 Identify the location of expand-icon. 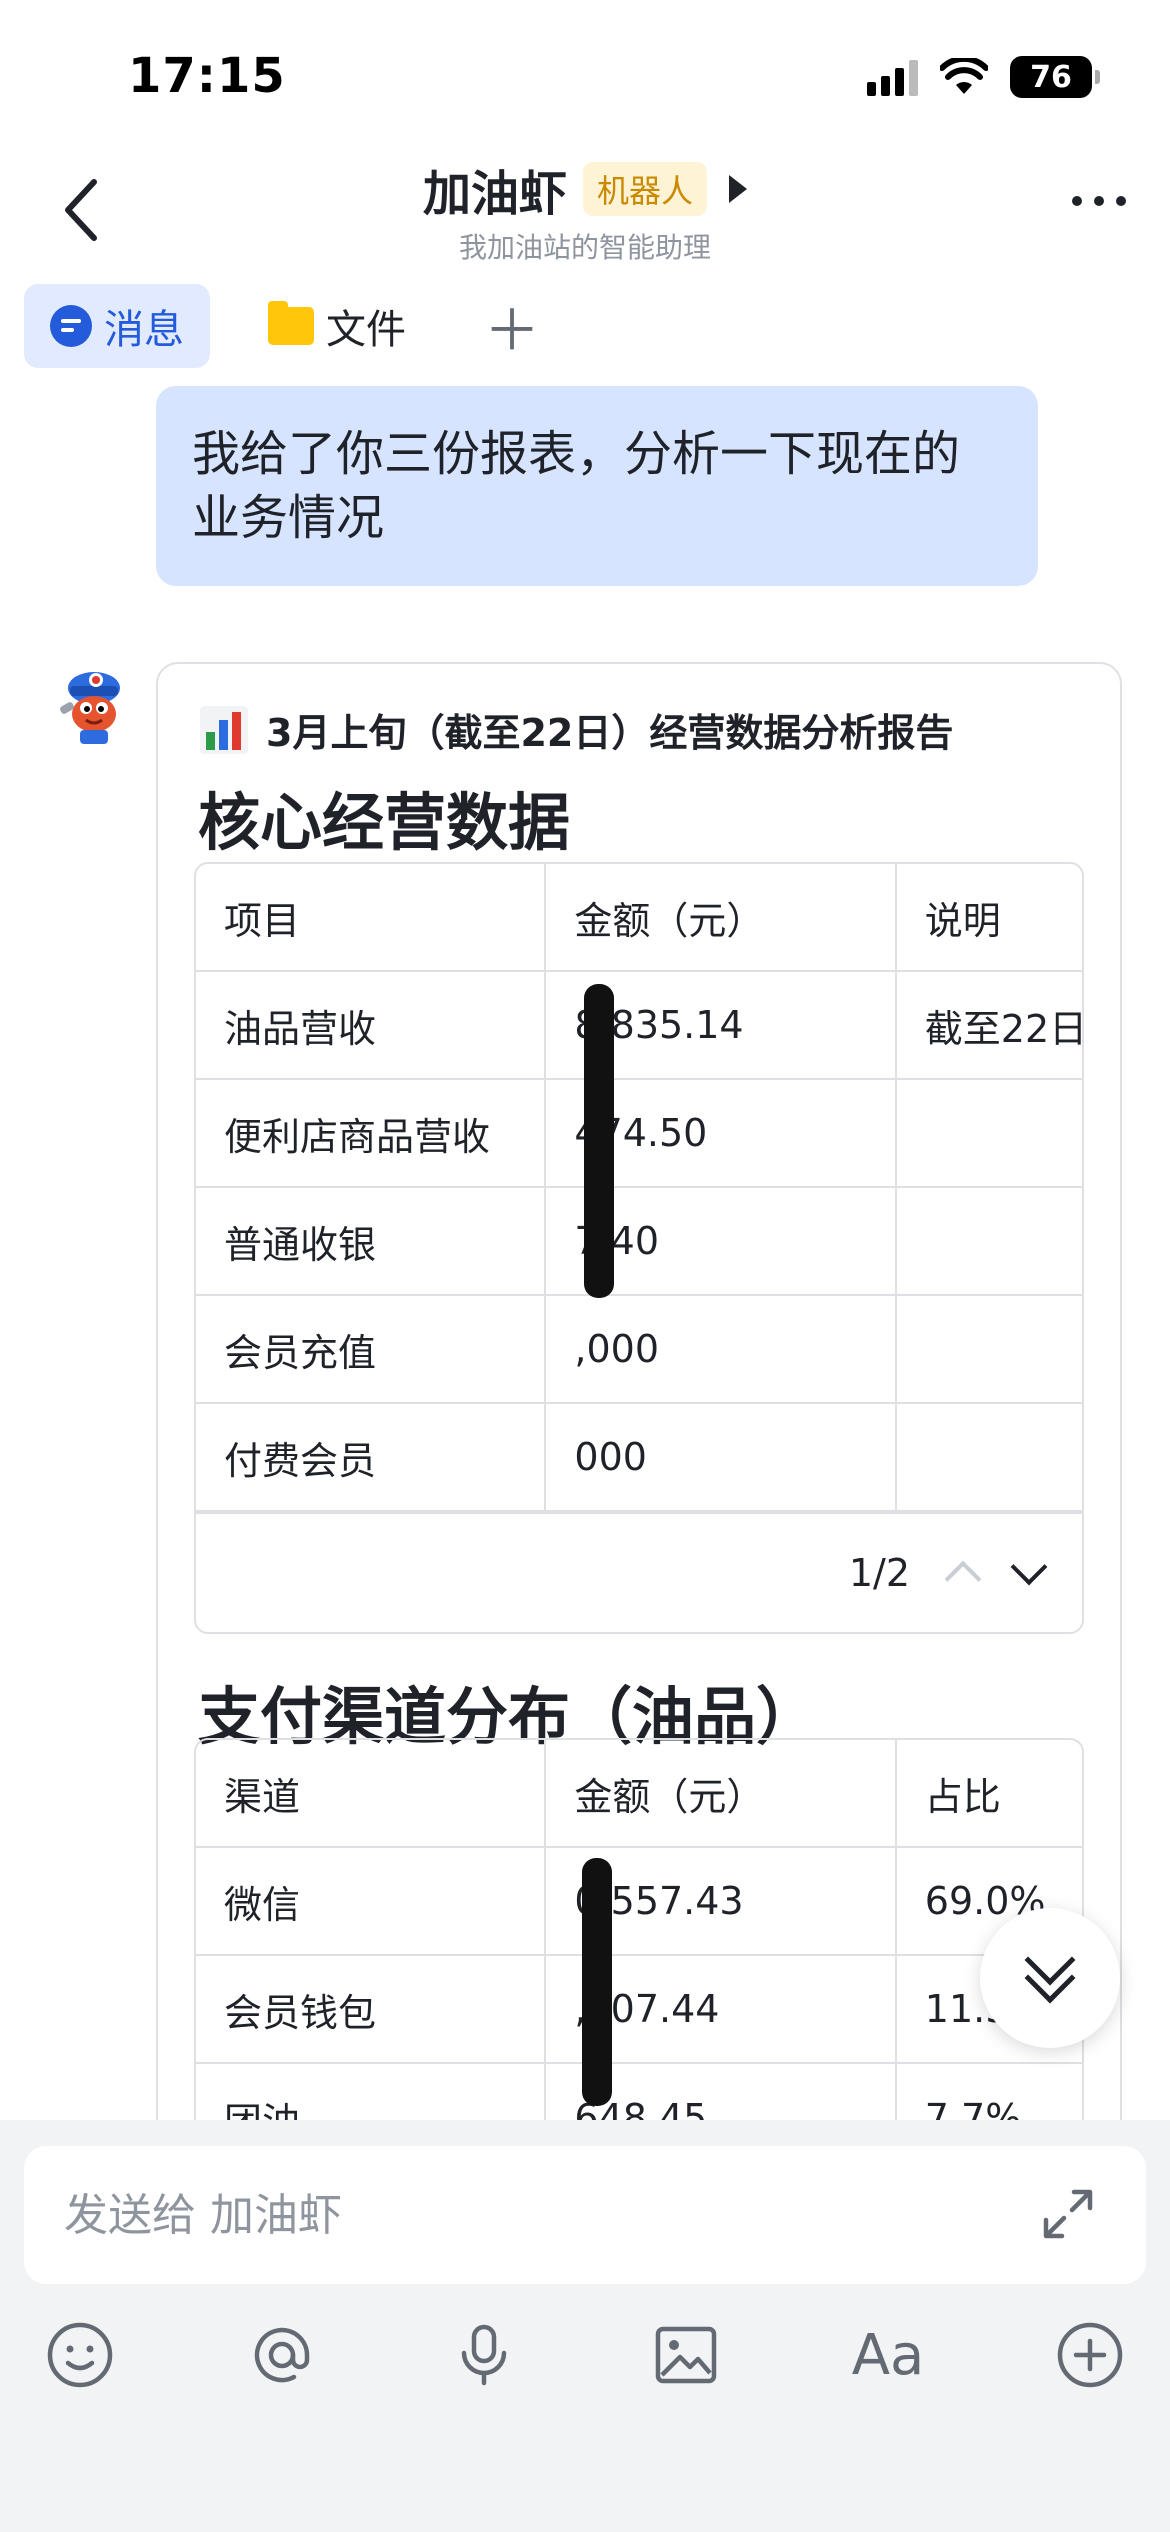
(1068, 2214).